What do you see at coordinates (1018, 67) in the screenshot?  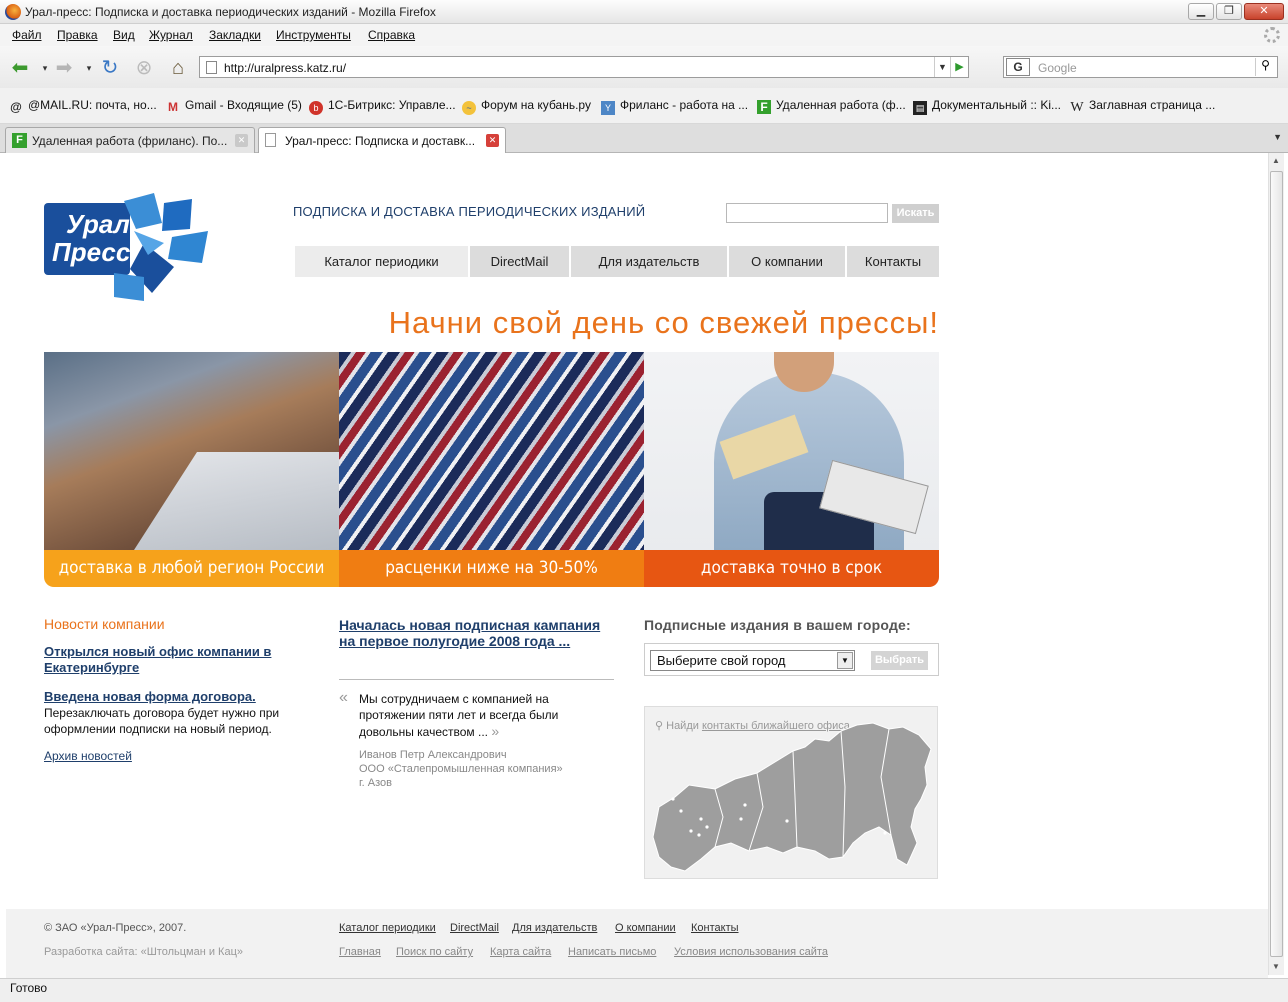 I see `search-engine-icon: G` at bounding box center [1018, 67].